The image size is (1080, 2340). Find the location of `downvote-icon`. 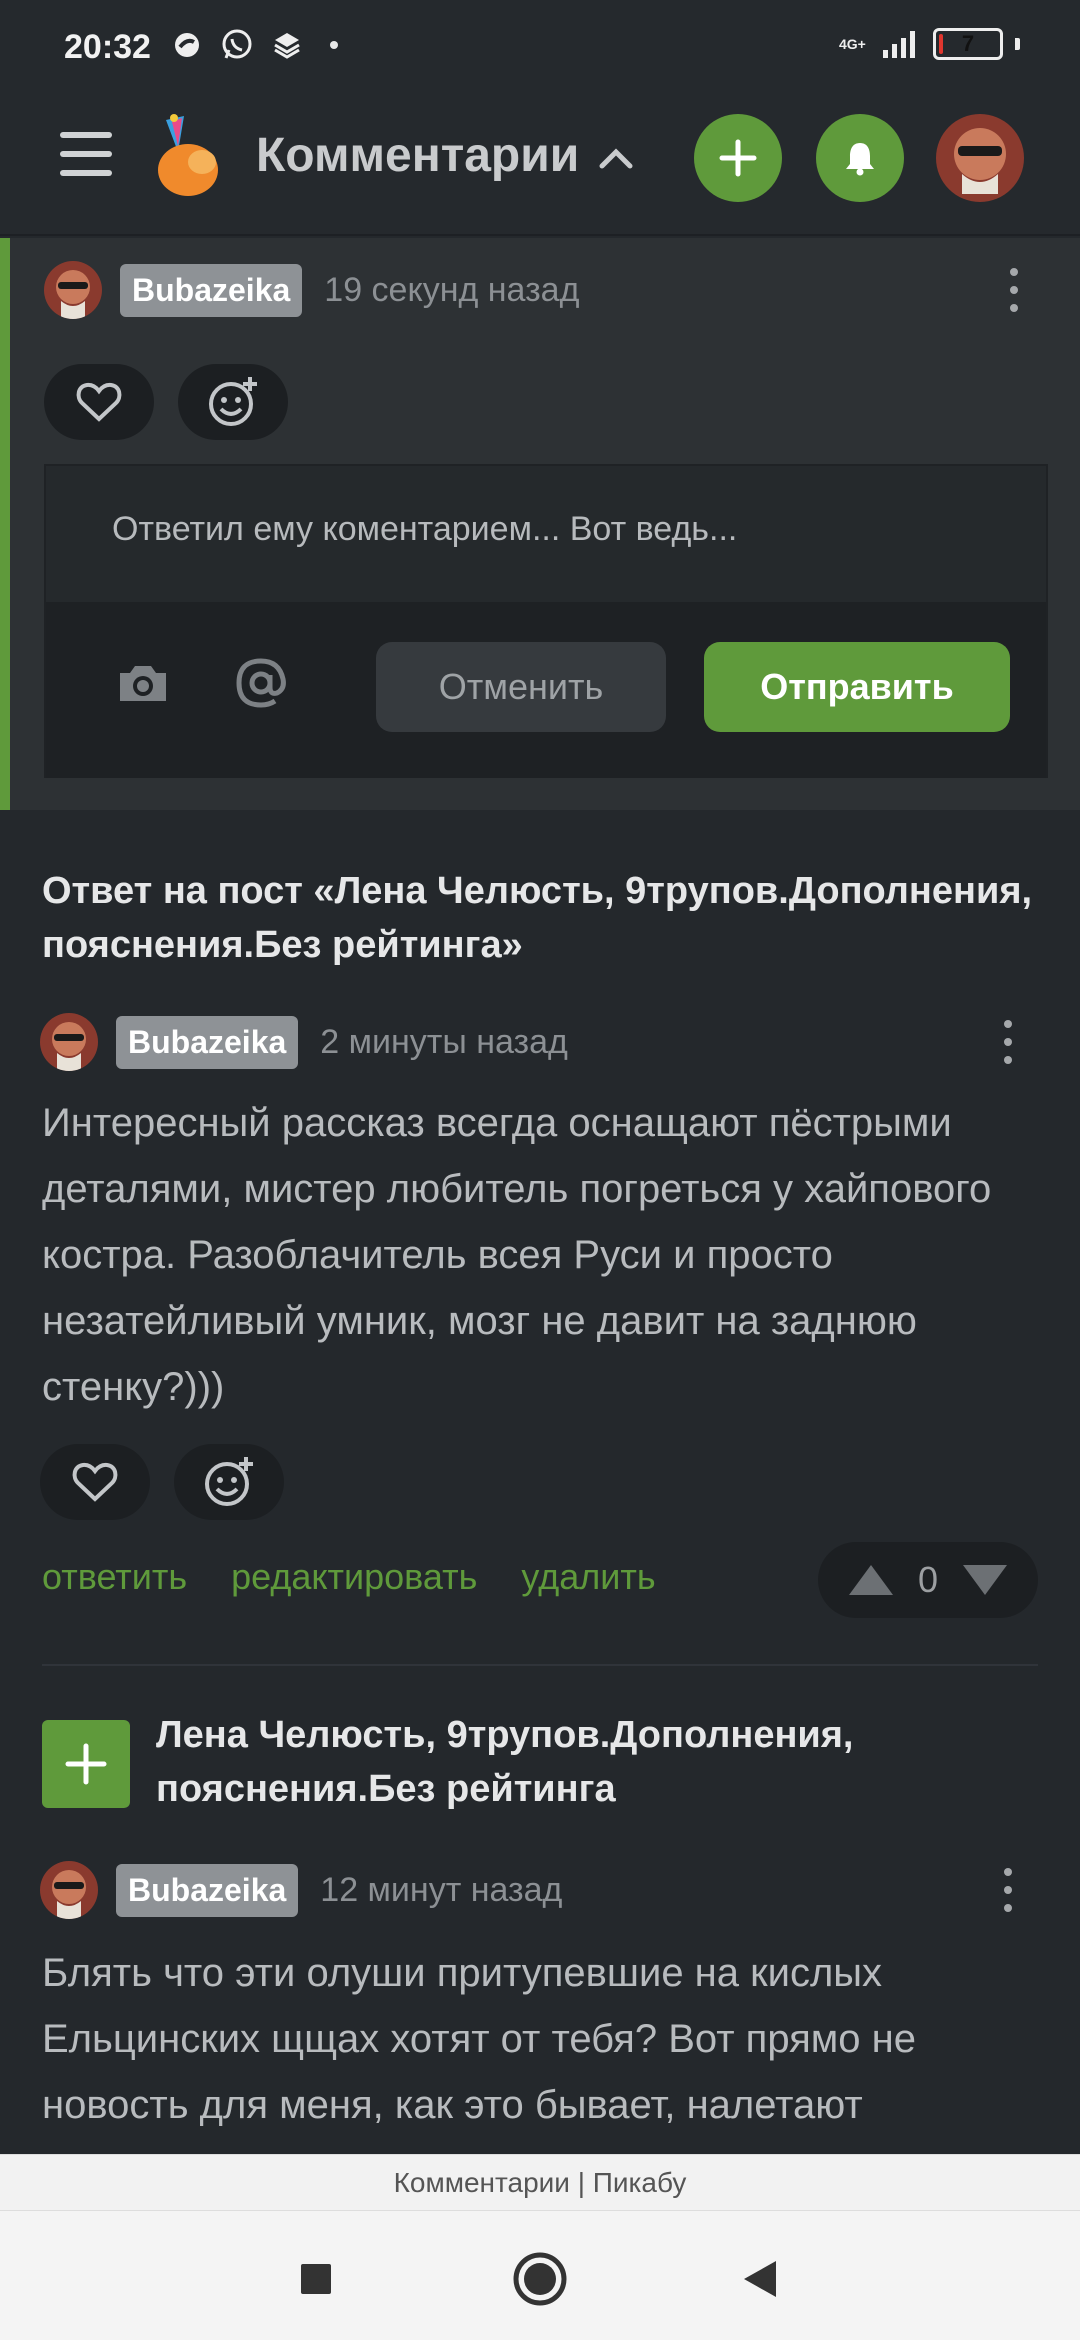

downvote-icon is located at coordinates (985, 1580).